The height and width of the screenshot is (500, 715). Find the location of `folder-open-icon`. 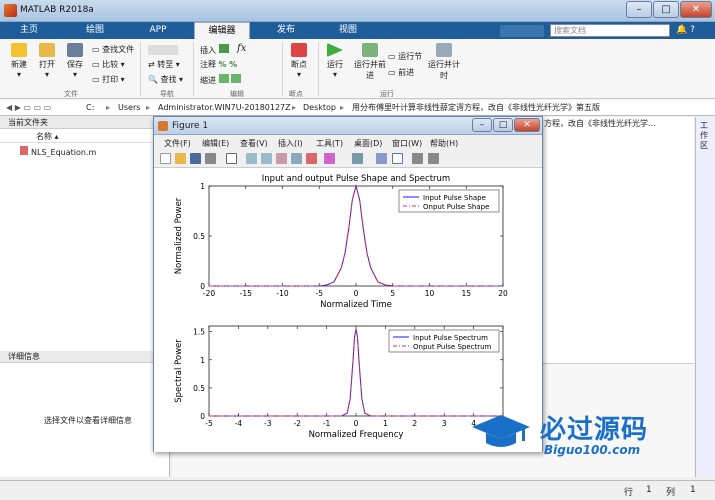

folder-open-icon is located at coordinates (47, 50).